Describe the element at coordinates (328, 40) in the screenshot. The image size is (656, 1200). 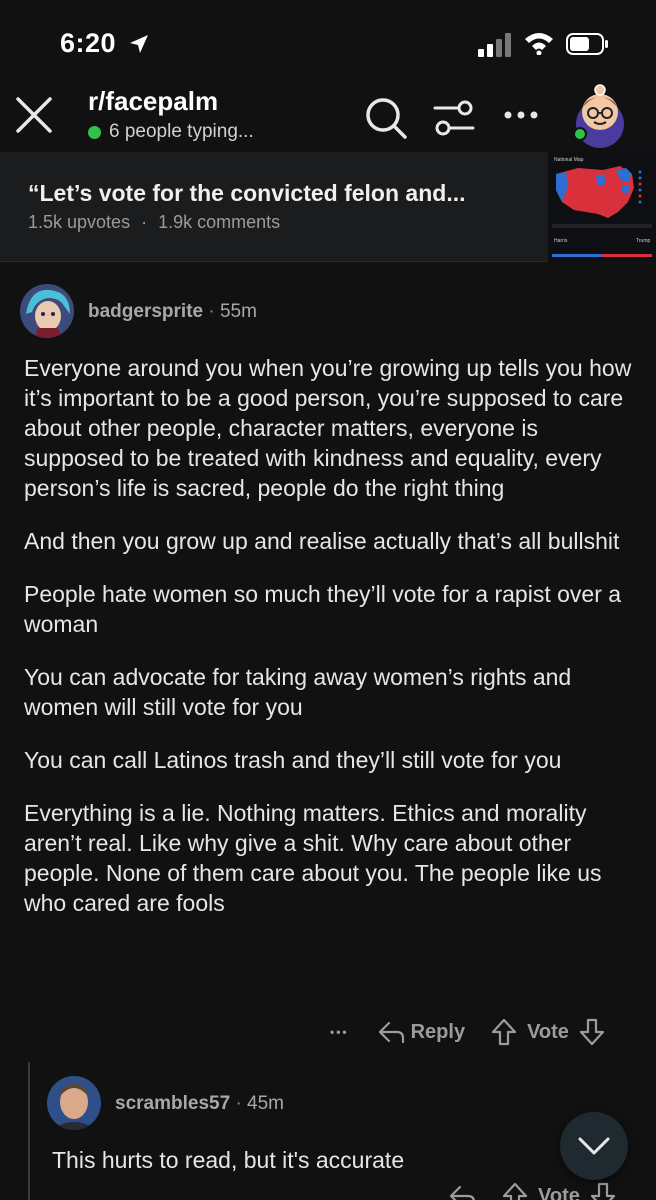
I see `status-bar: 6:20` at that location.